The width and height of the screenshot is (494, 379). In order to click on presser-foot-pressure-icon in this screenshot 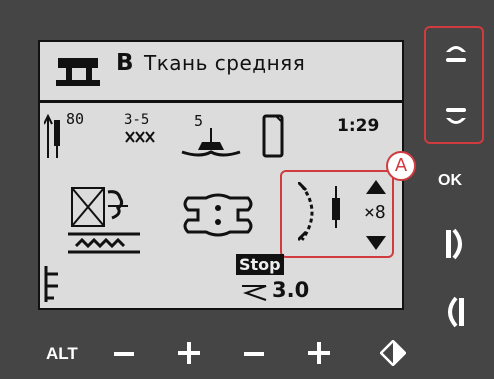, I will do `click(218, 215)`.